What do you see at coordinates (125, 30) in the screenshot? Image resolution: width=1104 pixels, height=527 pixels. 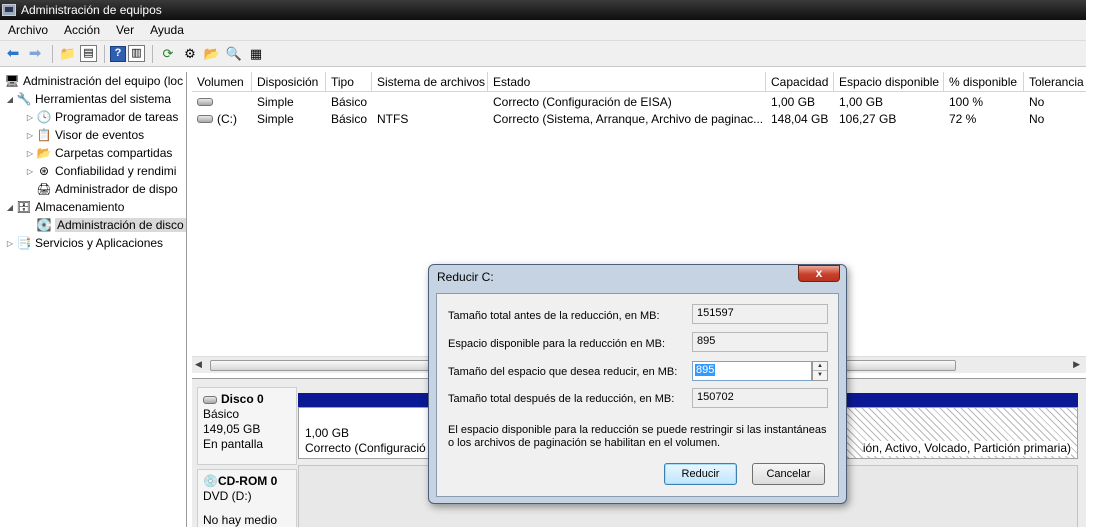 I see `menu-ver: Ver` at bounding box center [125, 30].